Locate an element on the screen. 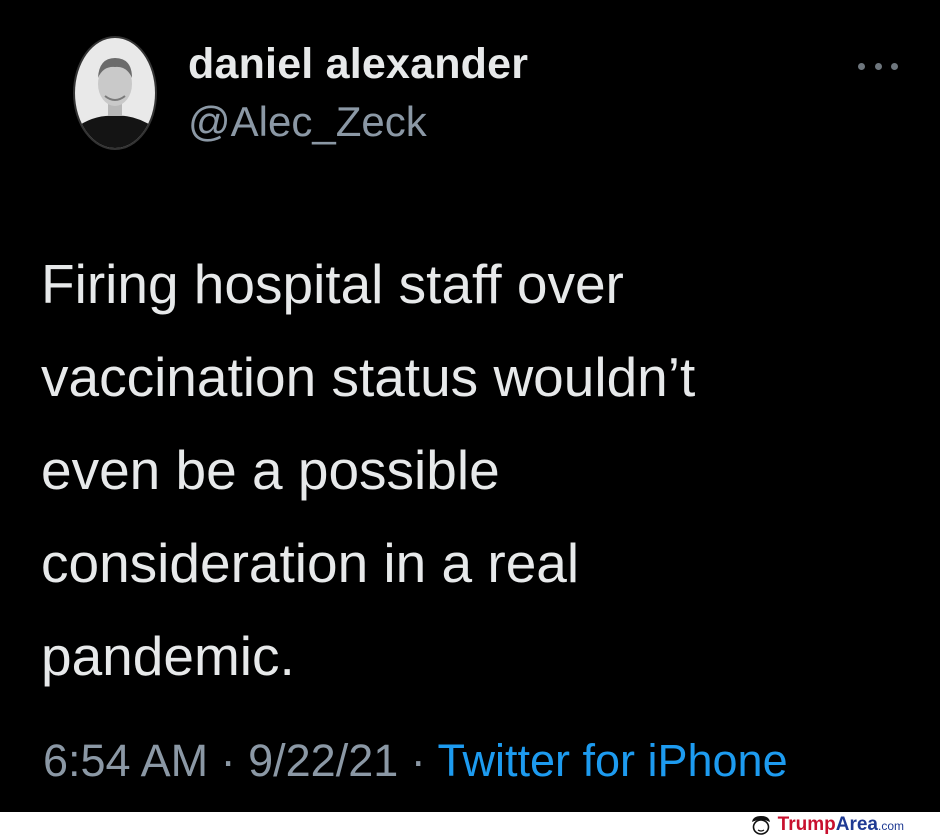  user-handle: @Alec_Zeck is located at coordinates (307, 122).